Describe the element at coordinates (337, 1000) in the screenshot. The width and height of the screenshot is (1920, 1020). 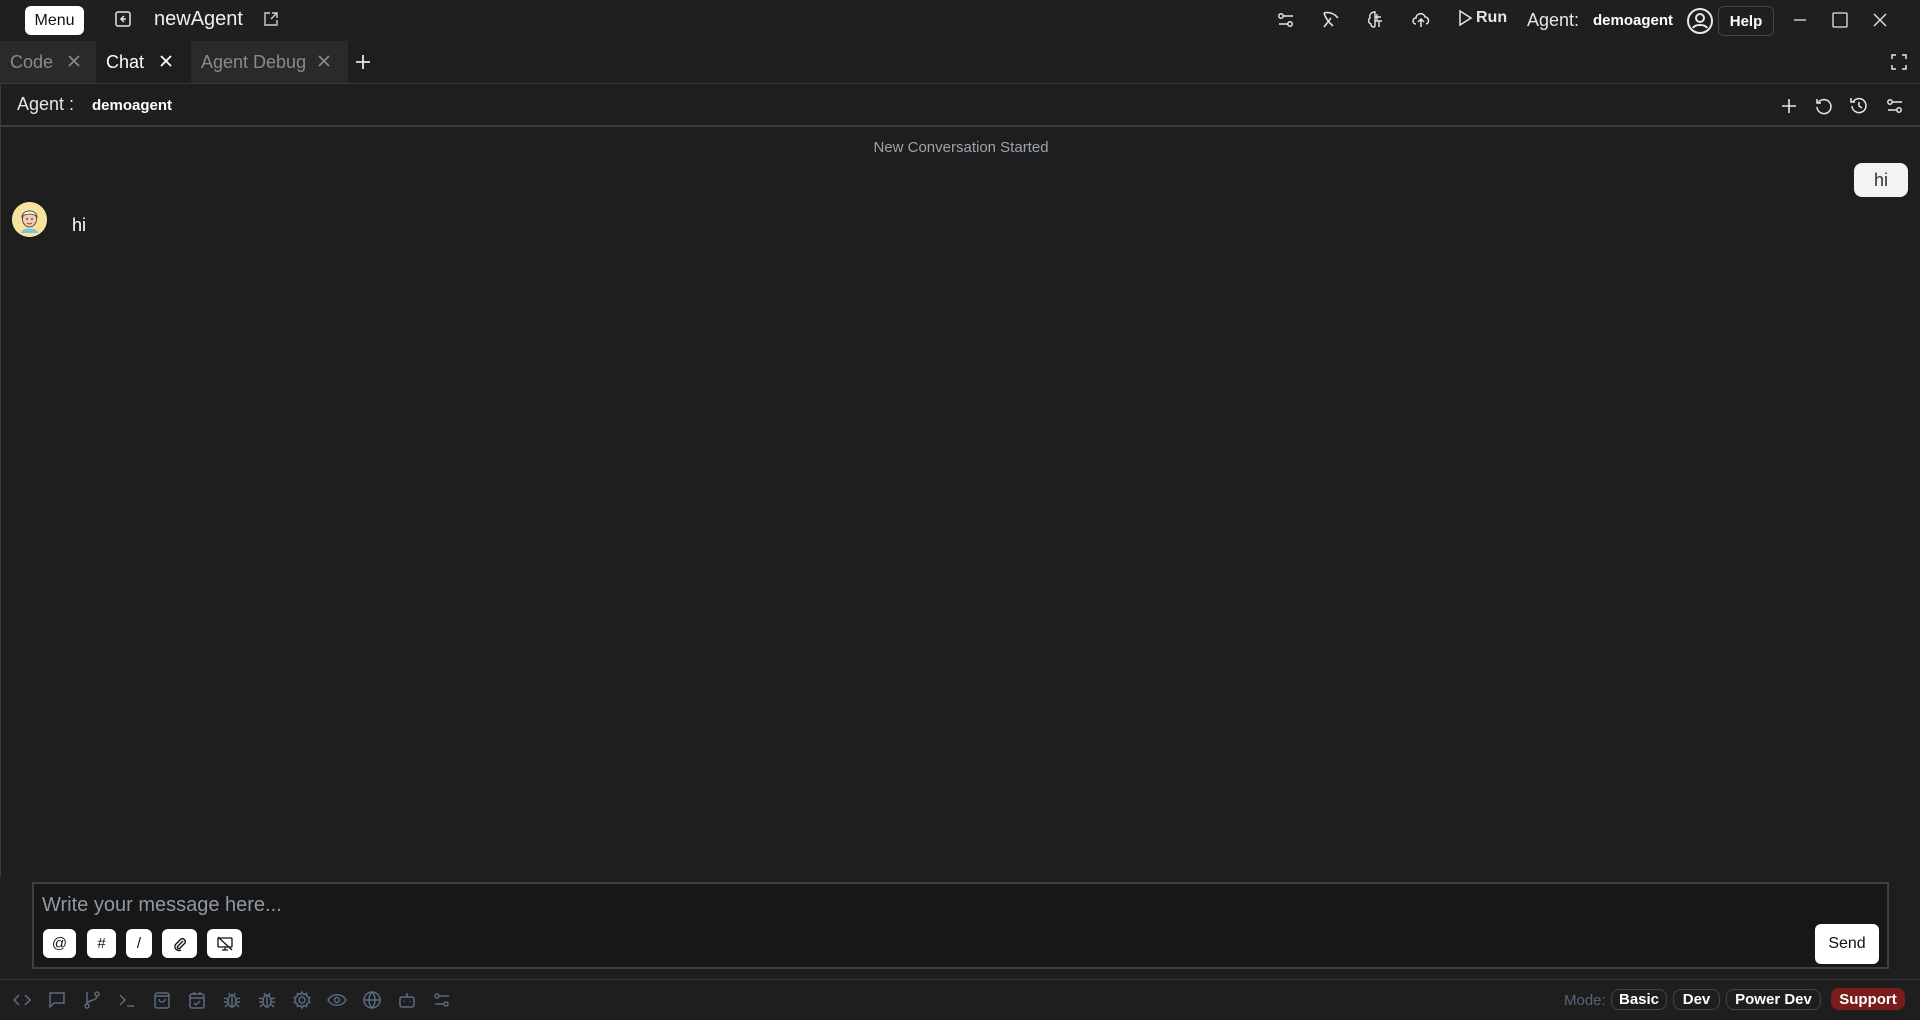
I see `eye-icon` at that location.